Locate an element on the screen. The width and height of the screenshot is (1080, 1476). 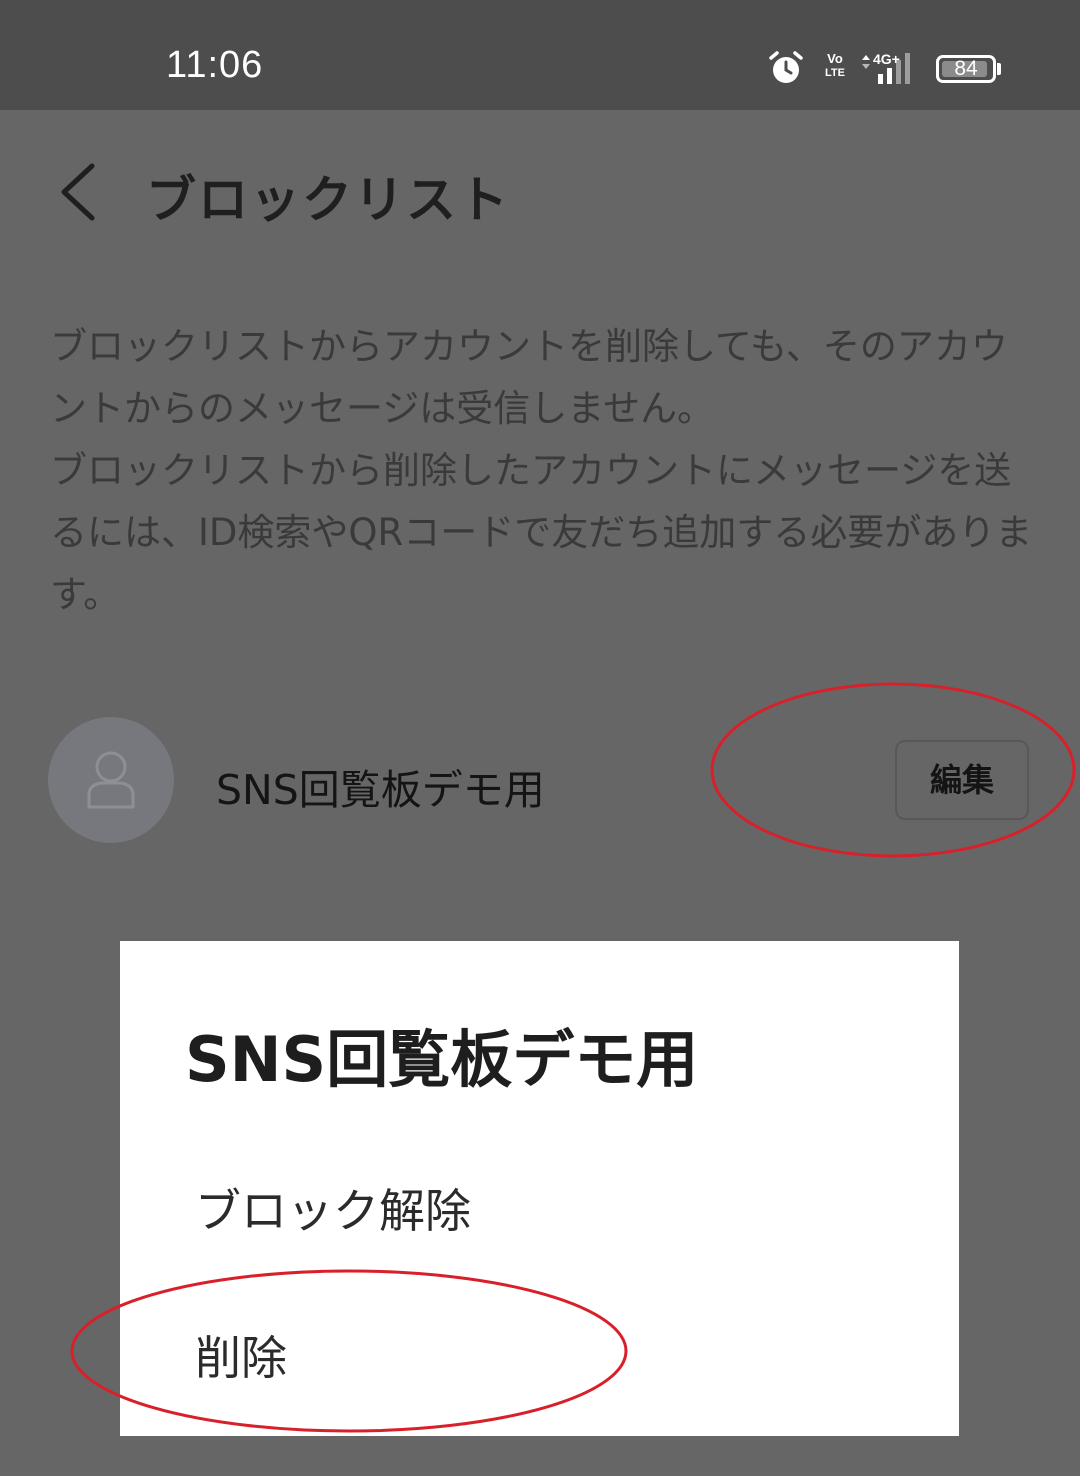
volte-icon: Vo LTE is located at coordinates (835, 68).